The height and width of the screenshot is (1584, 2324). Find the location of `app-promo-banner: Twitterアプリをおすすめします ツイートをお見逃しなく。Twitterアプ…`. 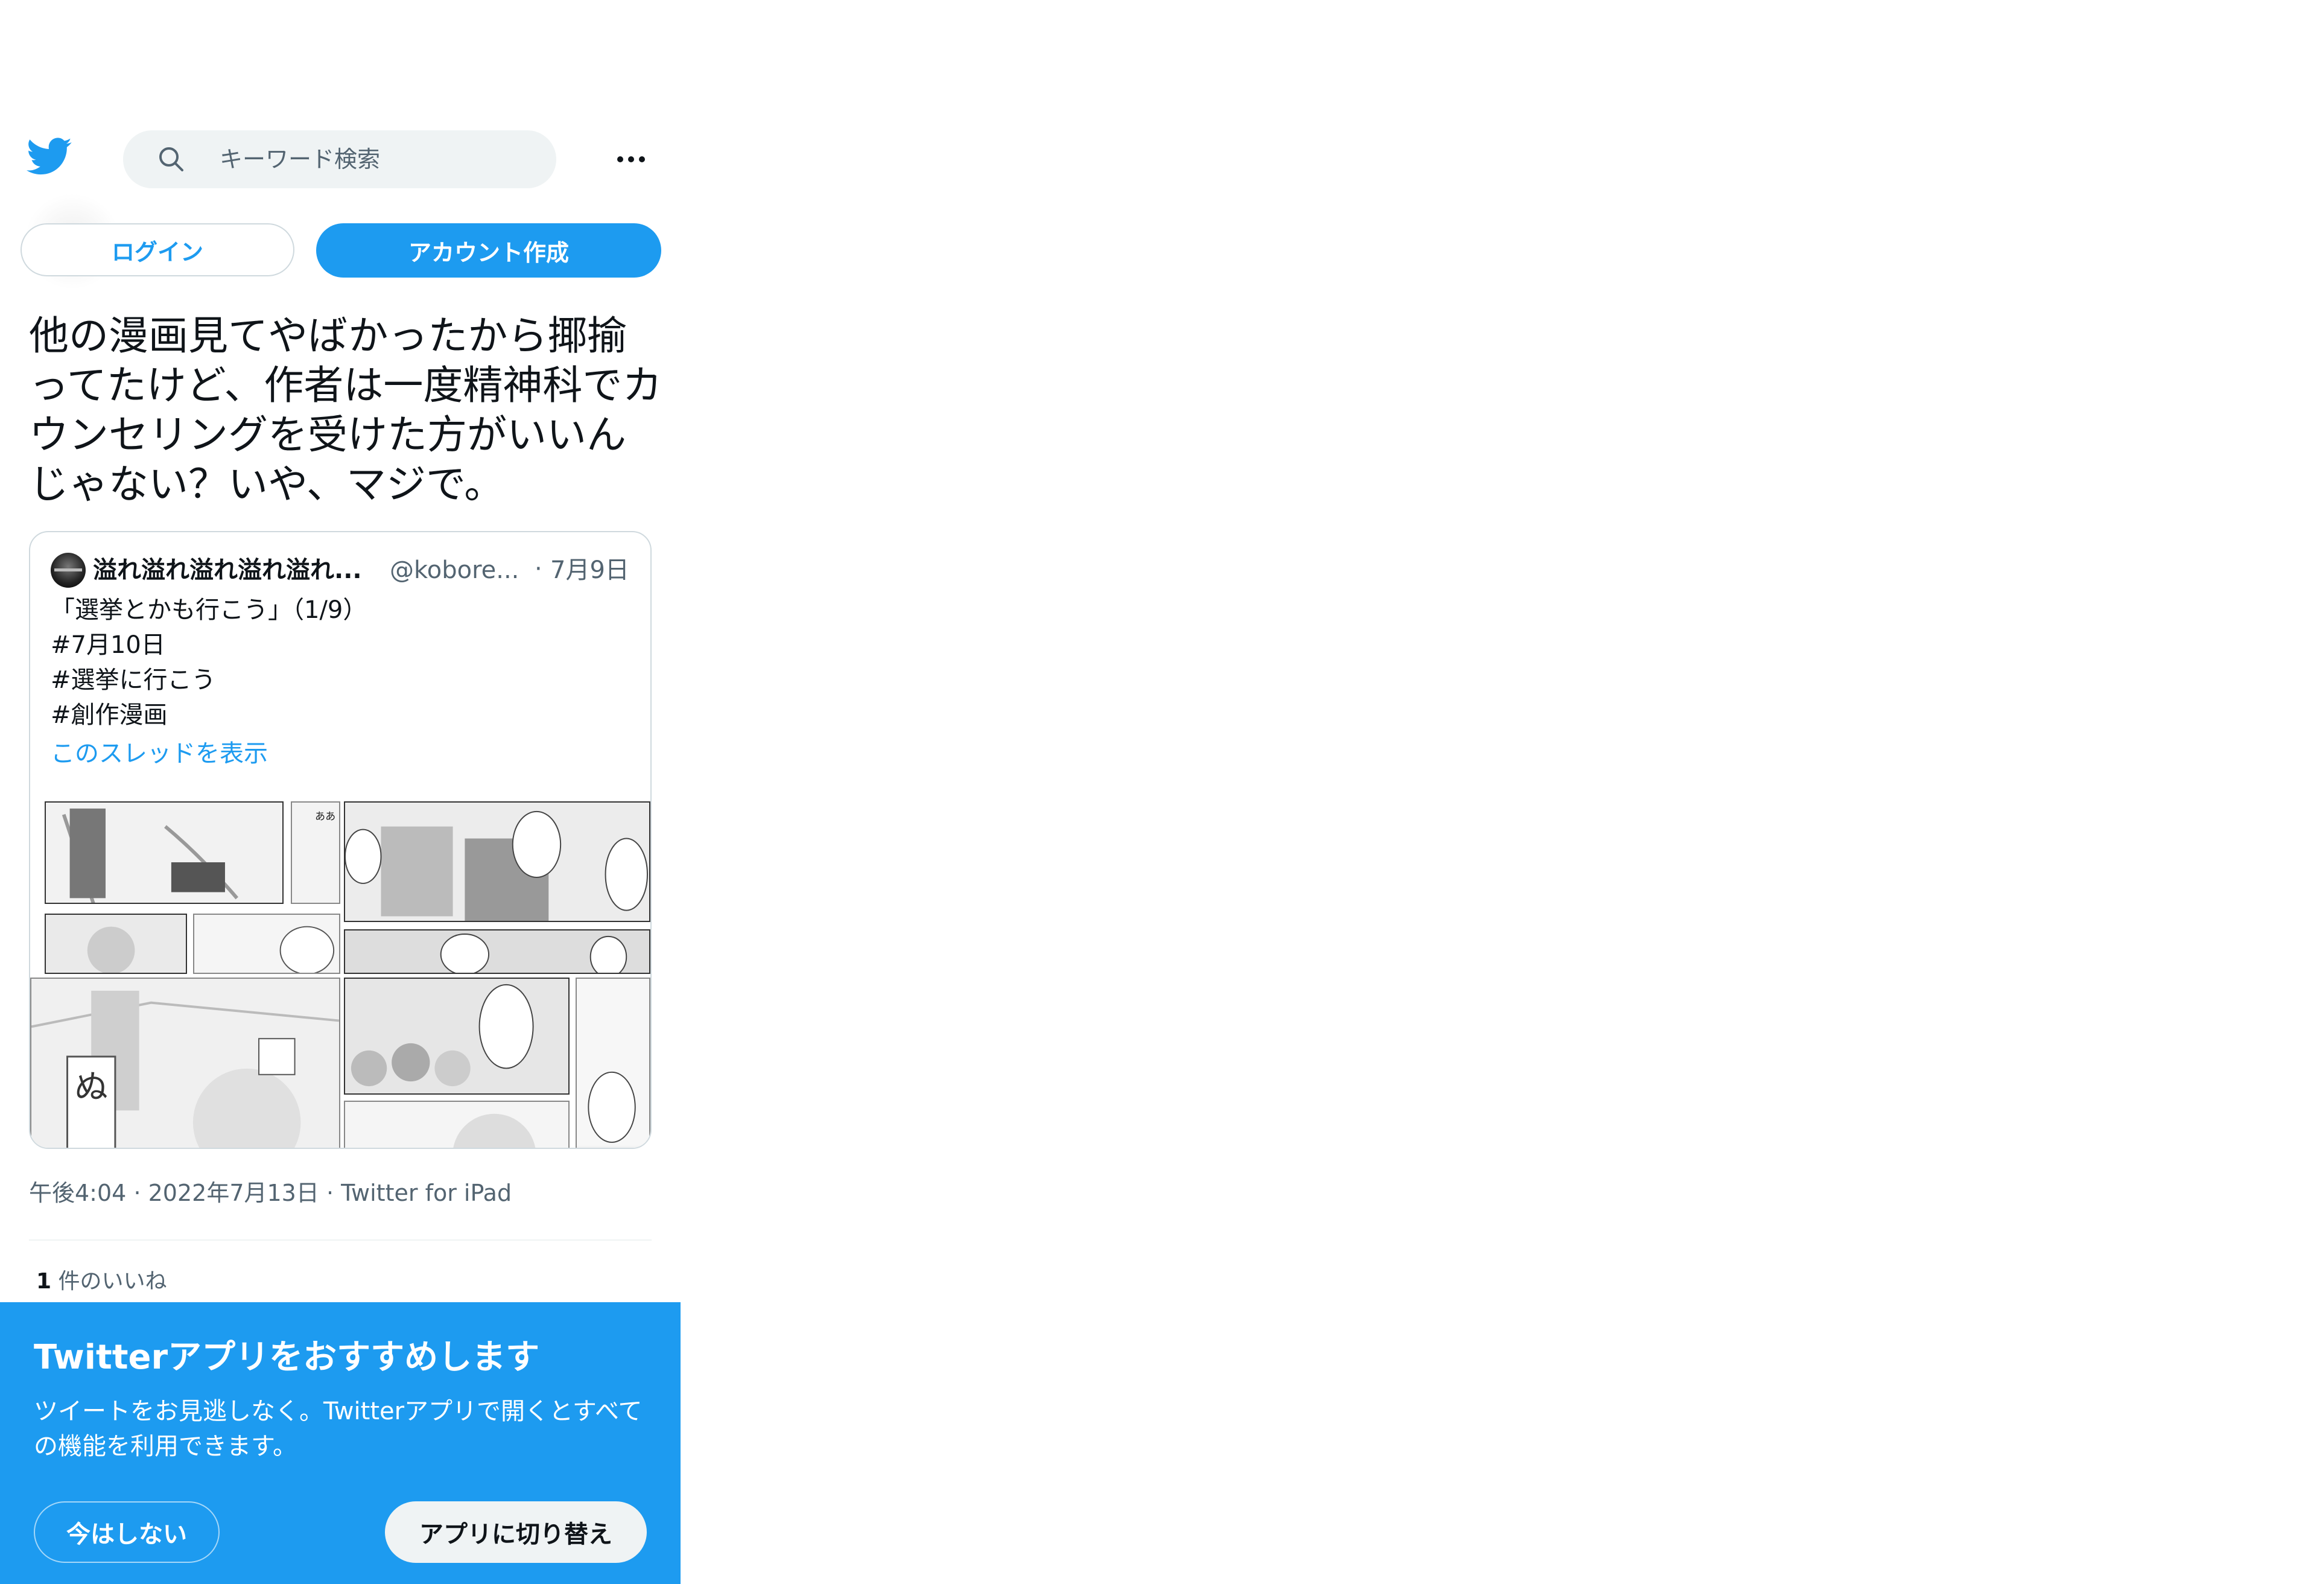

app-promo-banner: Twitterアプリをおすすめします ツイートをお見逃しなく。Twitterアプ… is located at coordinates (340, 1443).